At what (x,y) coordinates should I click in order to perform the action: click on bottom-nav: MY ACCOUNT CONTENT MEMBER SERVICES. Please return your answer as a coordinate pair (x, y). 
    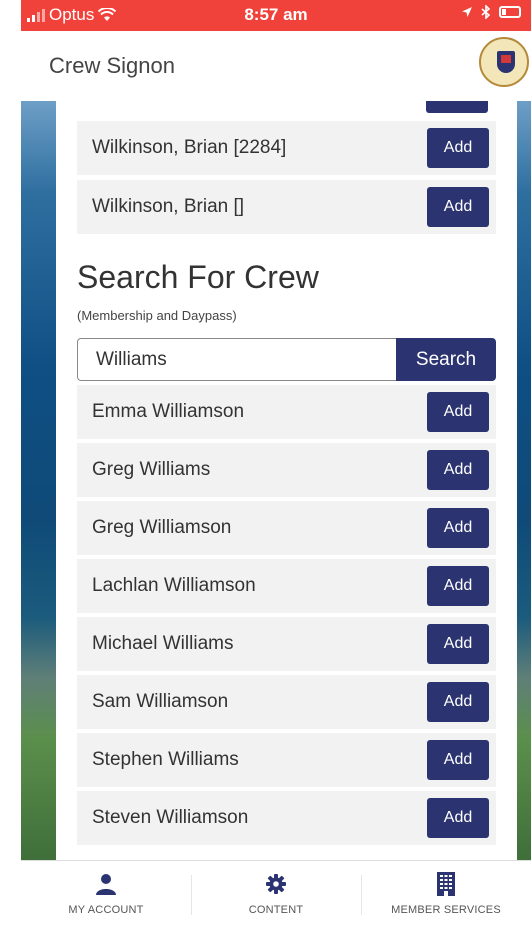
    Looking at the image, I should click on (276, 894).